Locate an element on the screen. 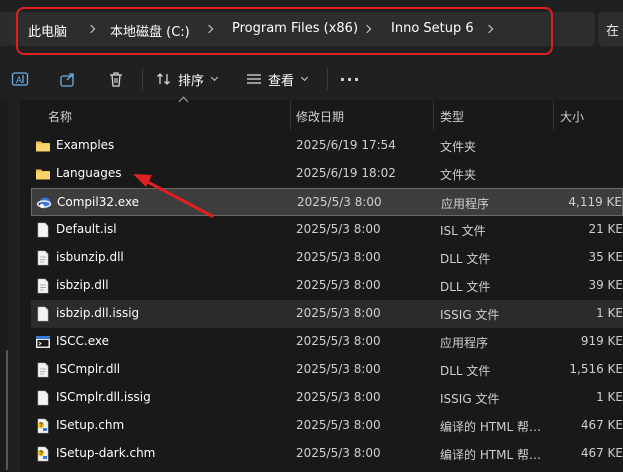  breadcrumb-inno-setup: Inno Setup 6 is located at coordinates (432, 28).